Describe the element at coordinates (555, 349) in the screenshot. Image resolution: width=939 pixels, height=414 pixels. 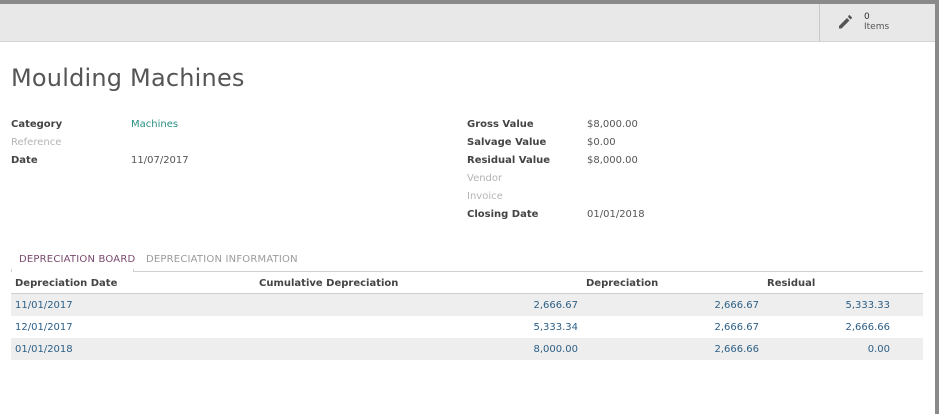
I see `cell-cumulative: 8,000.00` at that location.